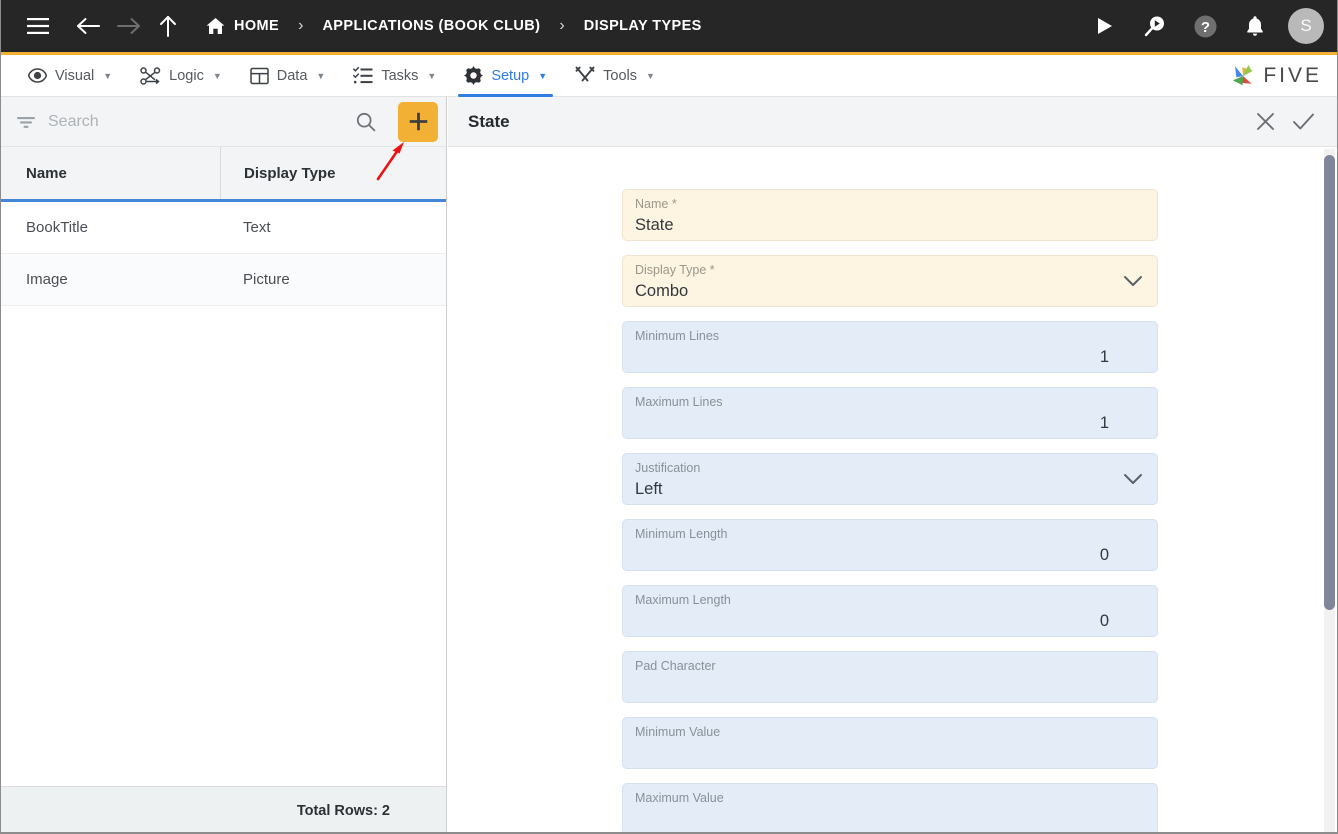  What do you see at coordinates (57, 227) in the screenshot?
I see `cell-name: BookTitle` at bounding box center [57, 227].